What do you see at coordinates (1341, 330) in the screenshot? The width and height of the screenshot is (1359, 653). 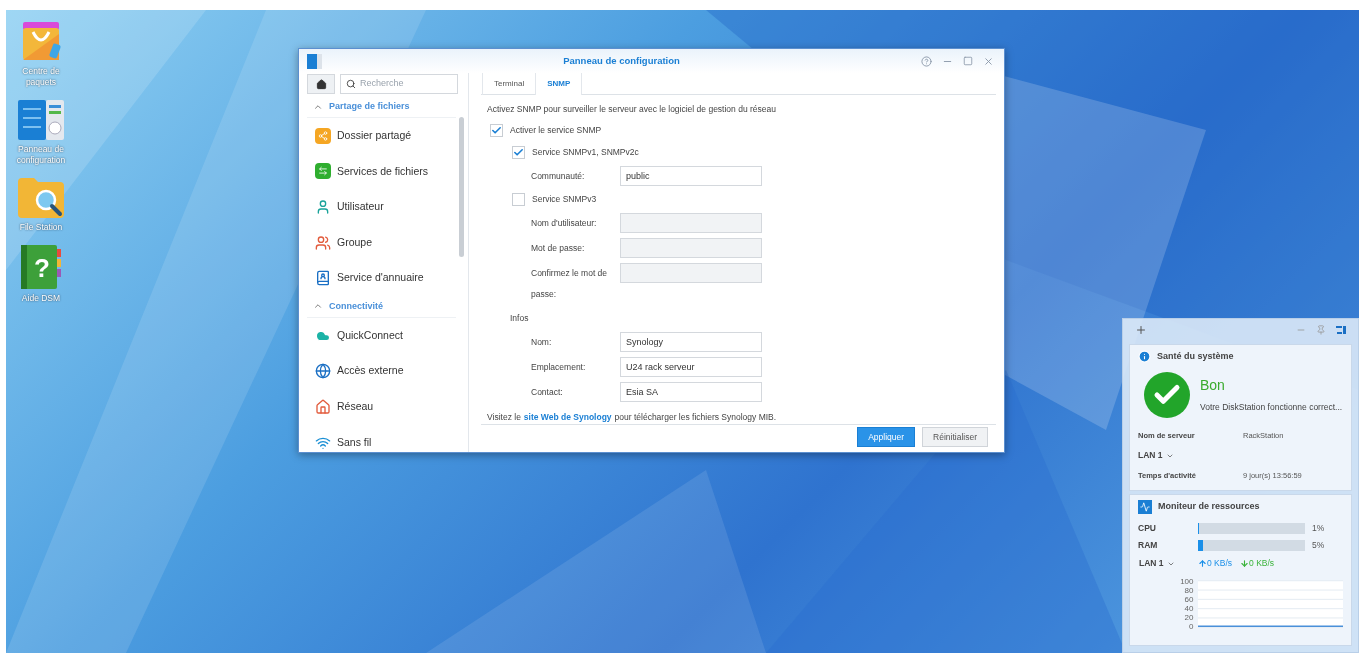 I see `panel-toggle-icon` at bounding box center [1341, 330].